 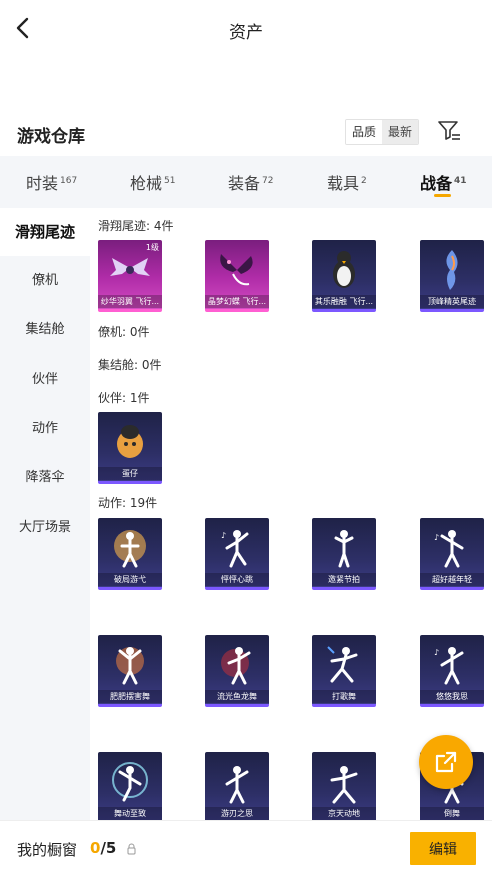 I want to click on item-name: 游刃之思, so click(x=237, y=813).